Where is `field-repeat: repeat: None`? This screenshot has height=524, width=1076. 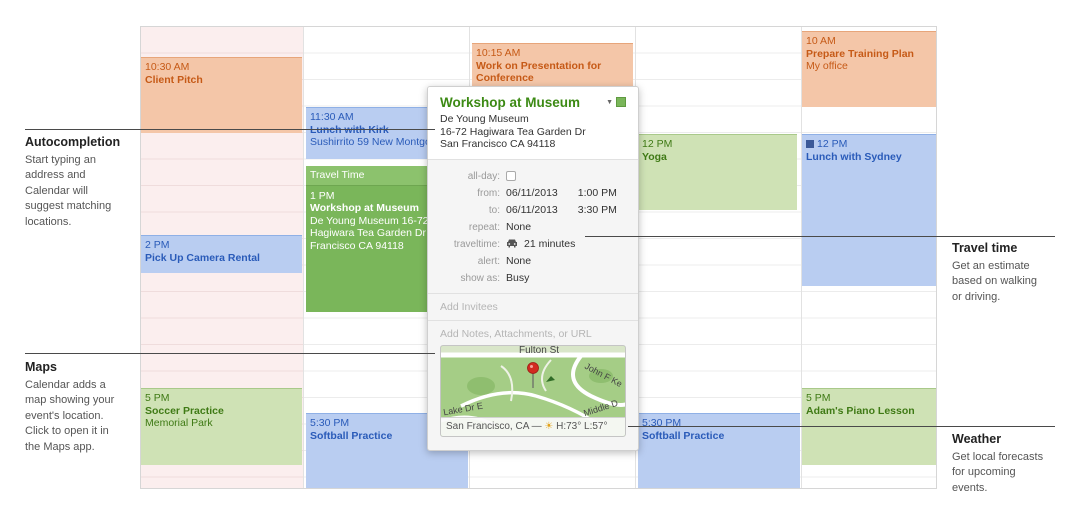 field-repeat: repeat: None is located at coordinates (533, 227).